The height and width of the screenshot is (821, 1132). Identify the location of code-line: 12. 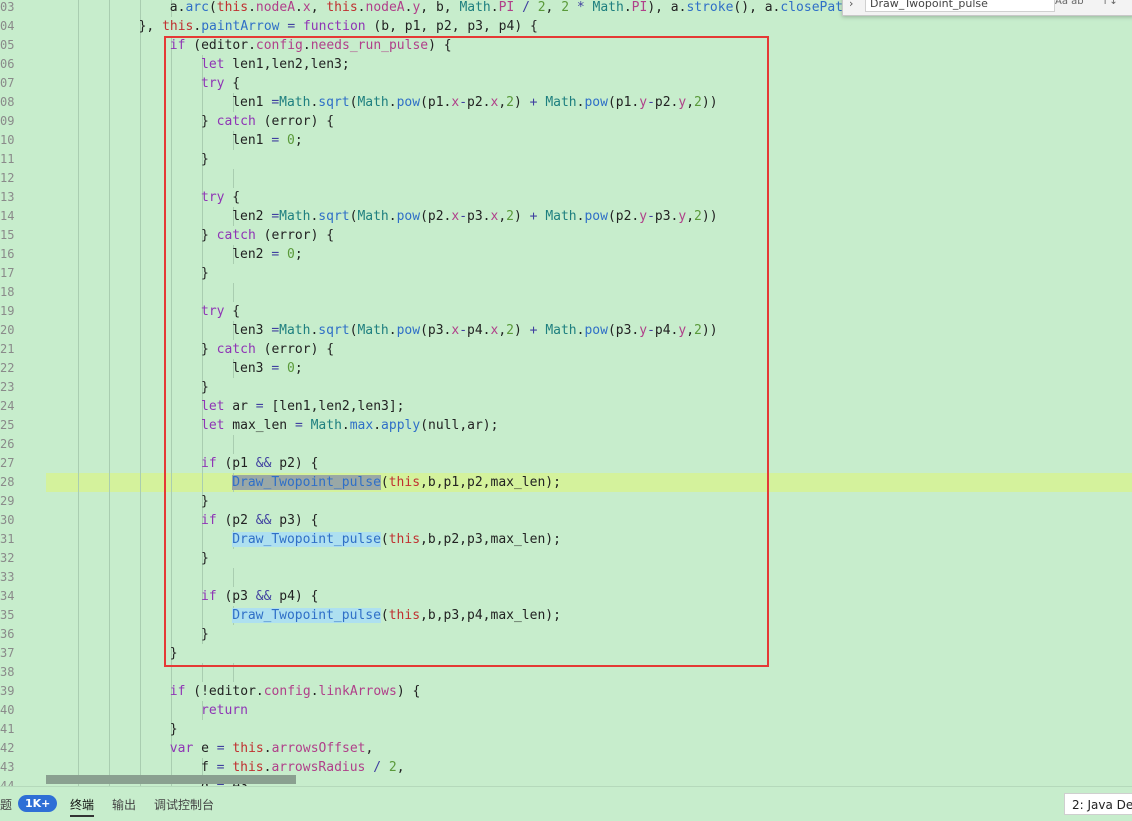
(566, 178).